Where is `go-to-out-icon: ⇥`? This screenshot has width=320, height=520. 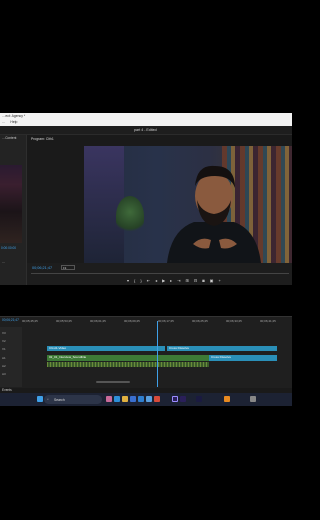 go-to-out-icon: ⇥ is located at coordinates (178, 280).